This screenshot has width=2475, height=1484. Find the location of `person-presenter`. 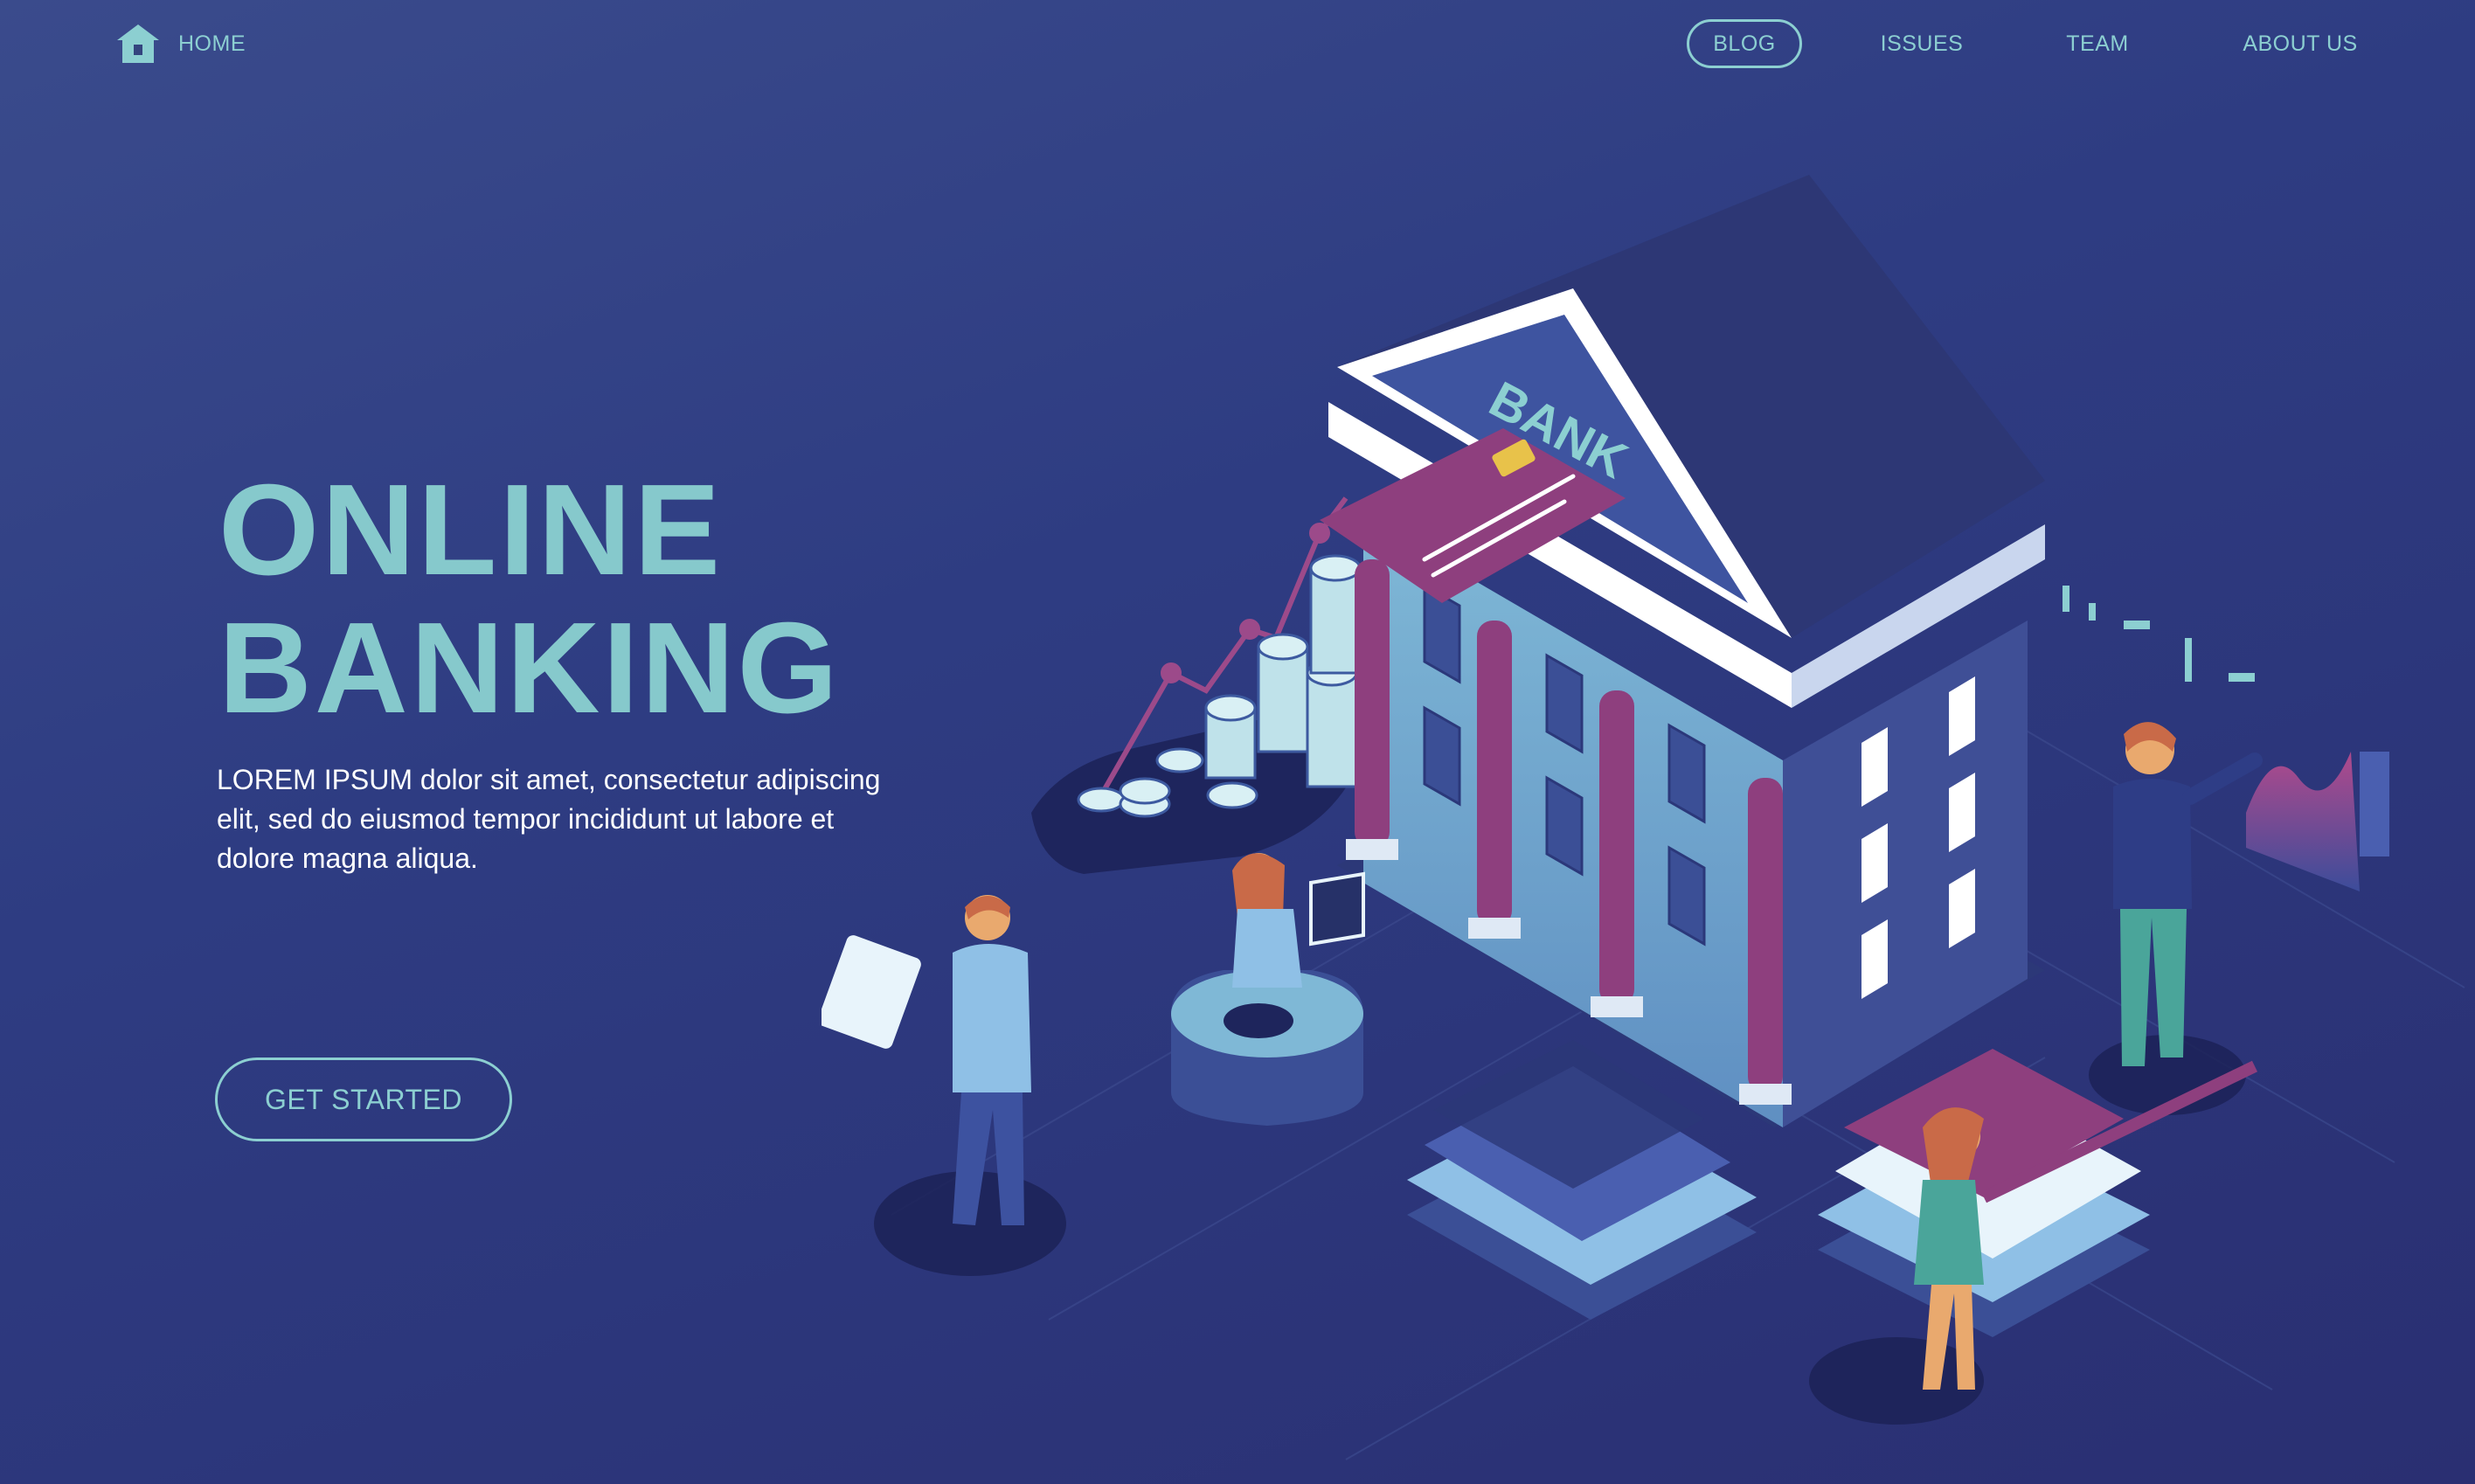

person-presenter is located at coordinates (2188, 894).